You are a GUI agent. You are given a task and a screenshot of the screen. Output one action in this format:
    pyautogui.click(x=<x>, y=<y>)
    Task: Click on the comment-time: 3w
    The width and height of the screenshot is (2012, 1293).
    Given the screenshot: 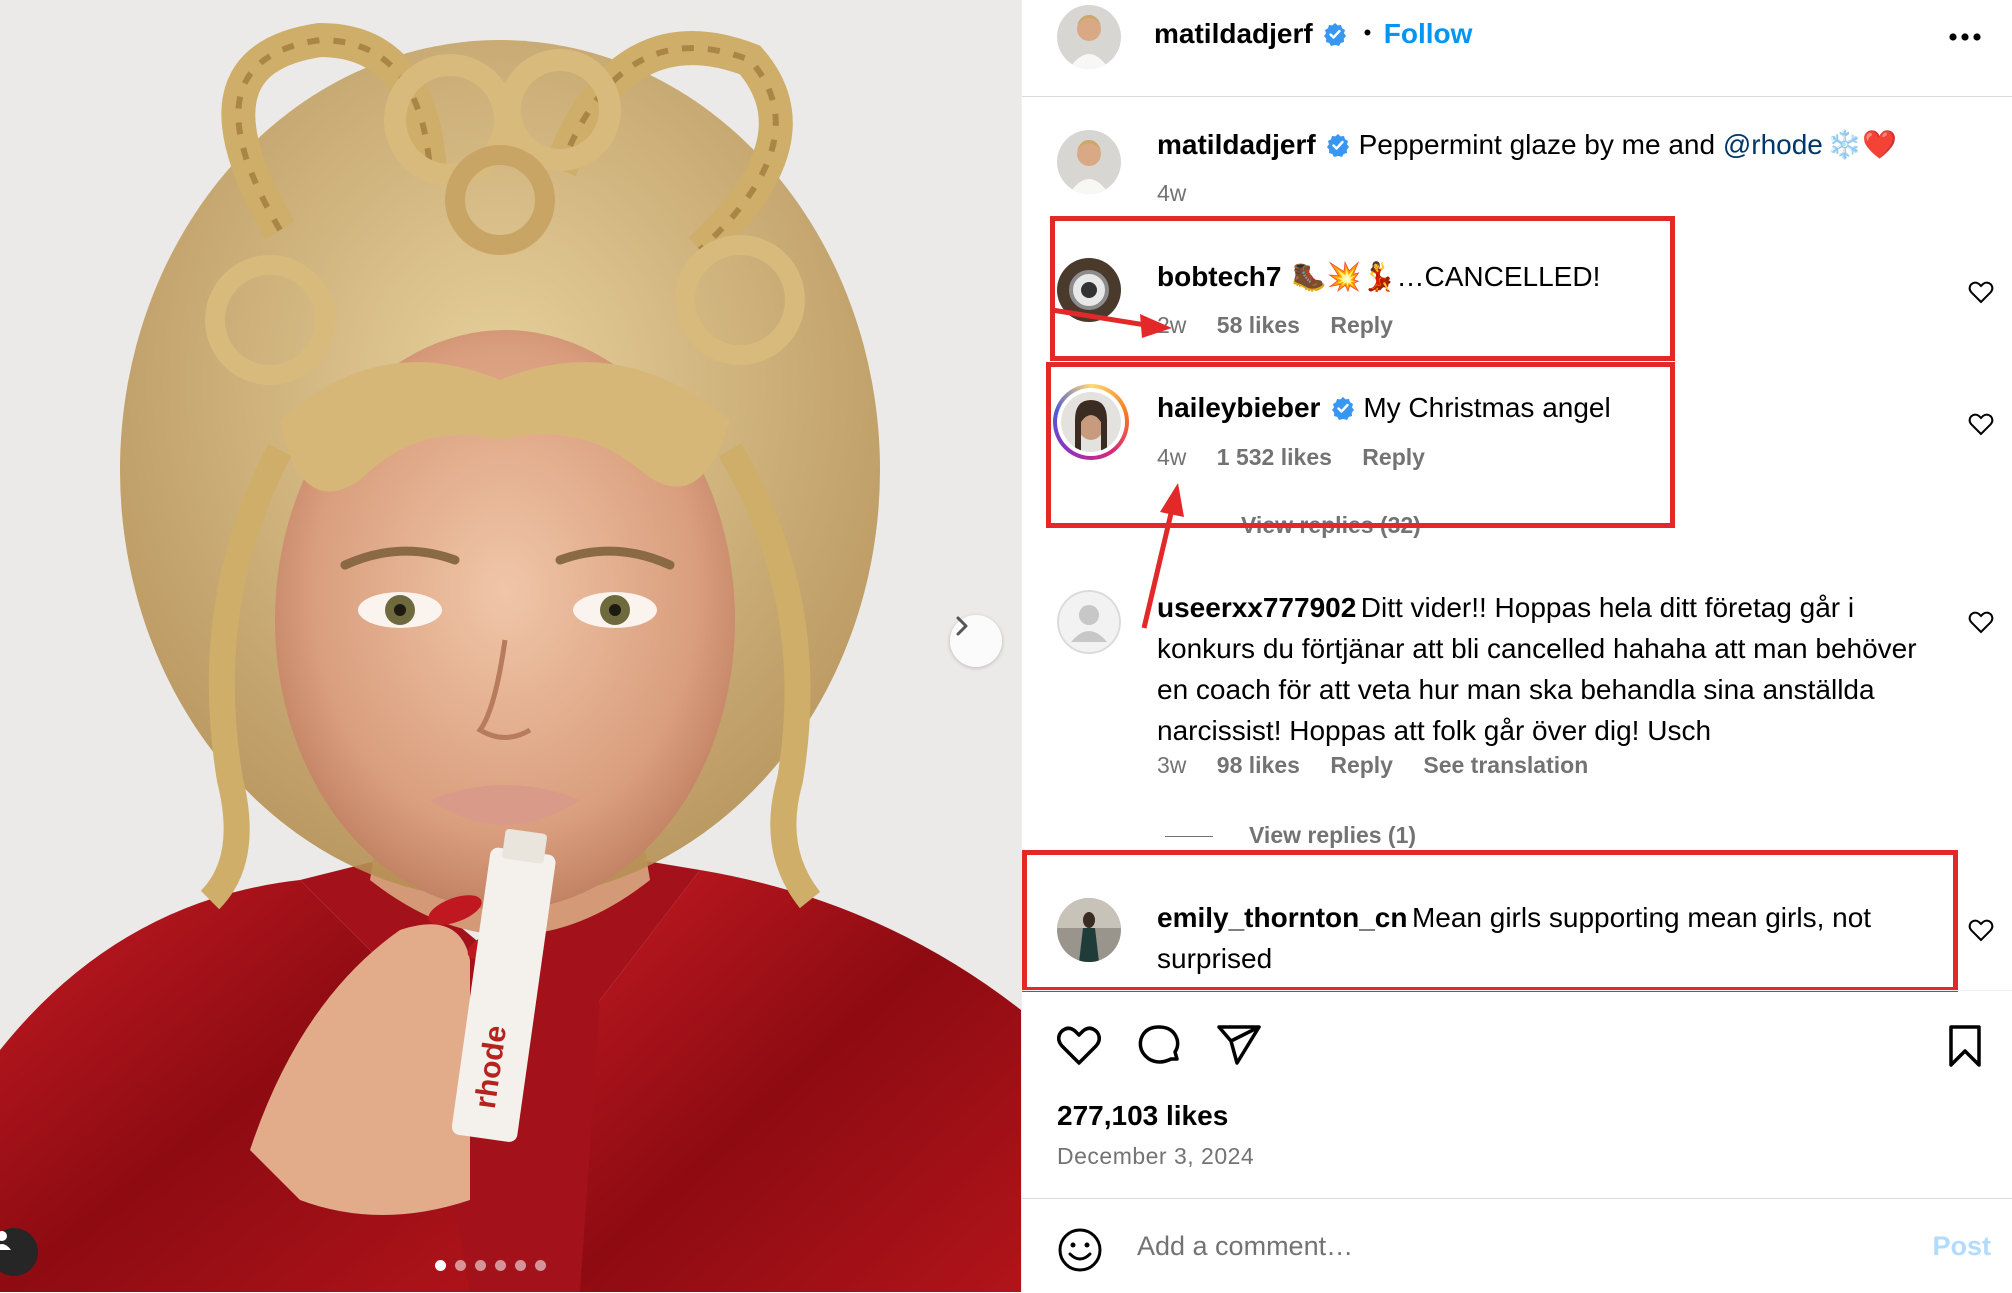 What is the action you would take?
    pyautogui.click(x=1171, y=765)
    